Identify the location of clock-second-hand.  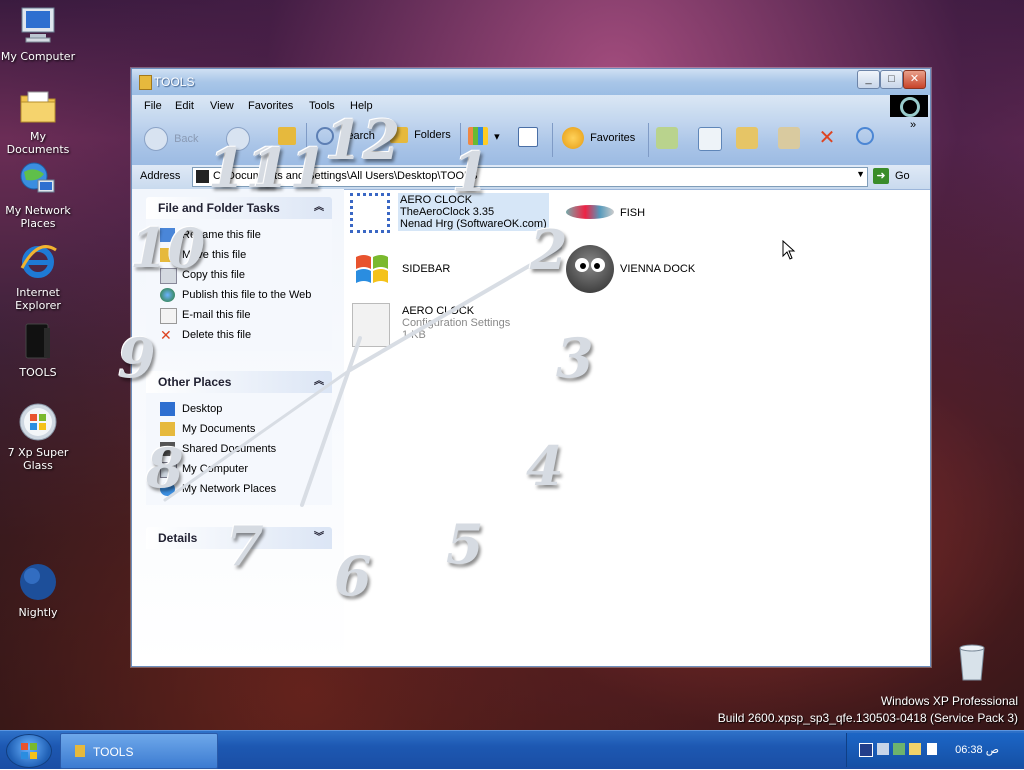
(257, 435).